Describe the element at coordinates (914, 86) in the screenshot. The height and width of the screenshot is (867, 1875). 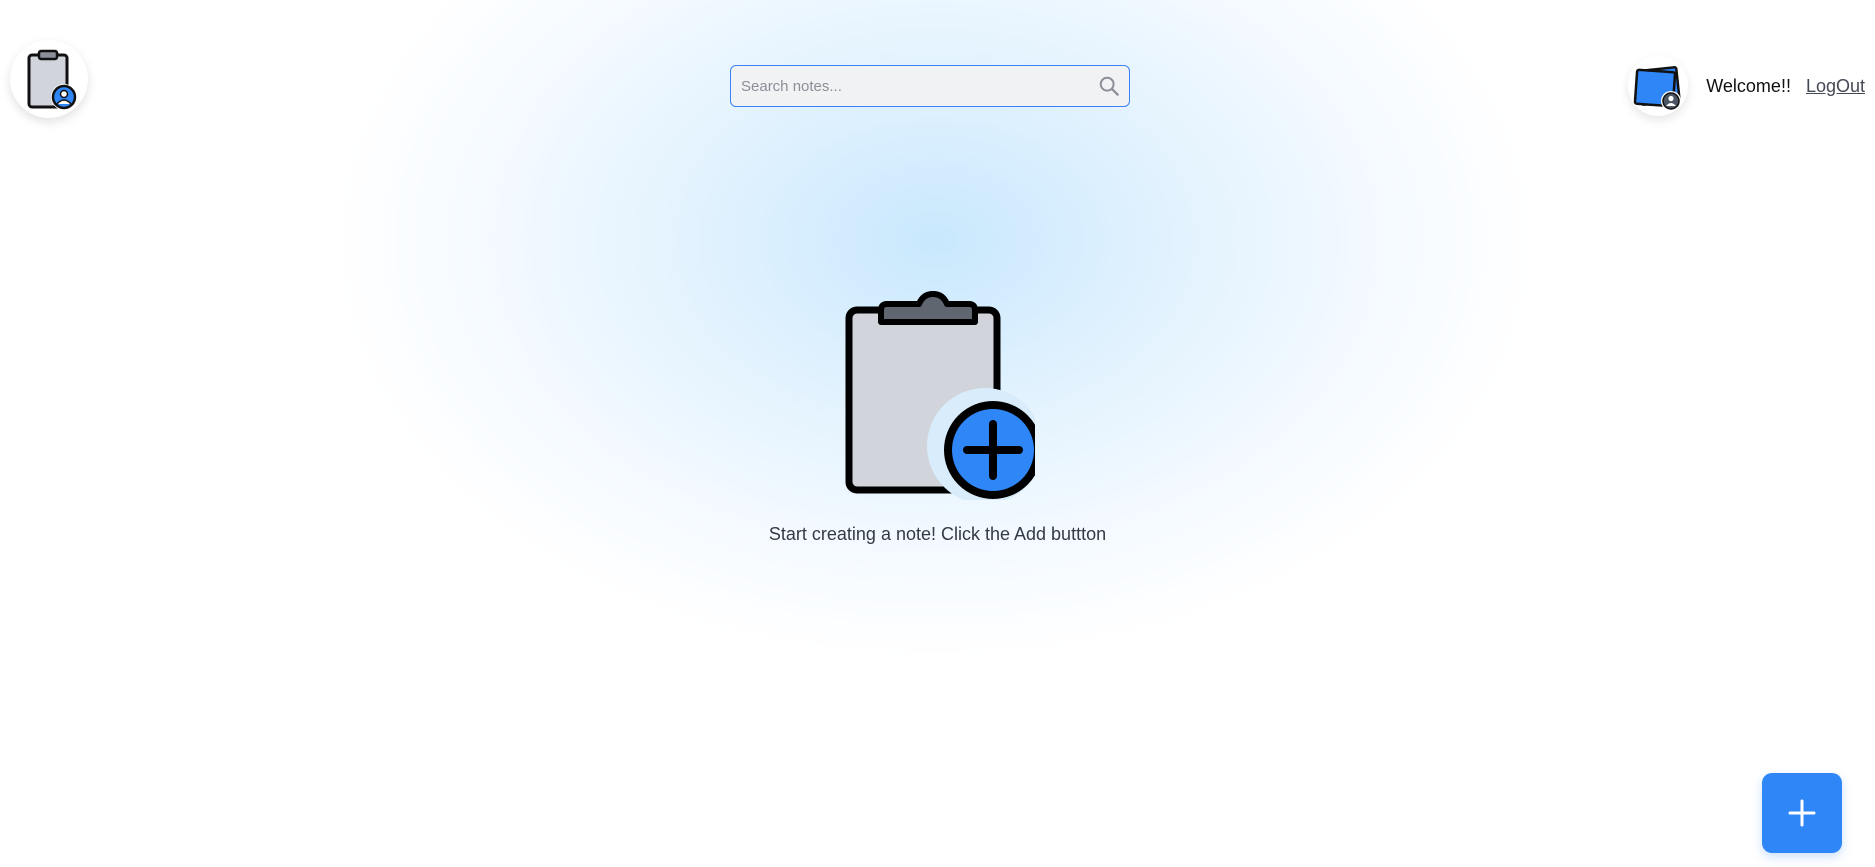
I see `search-input` at that location.